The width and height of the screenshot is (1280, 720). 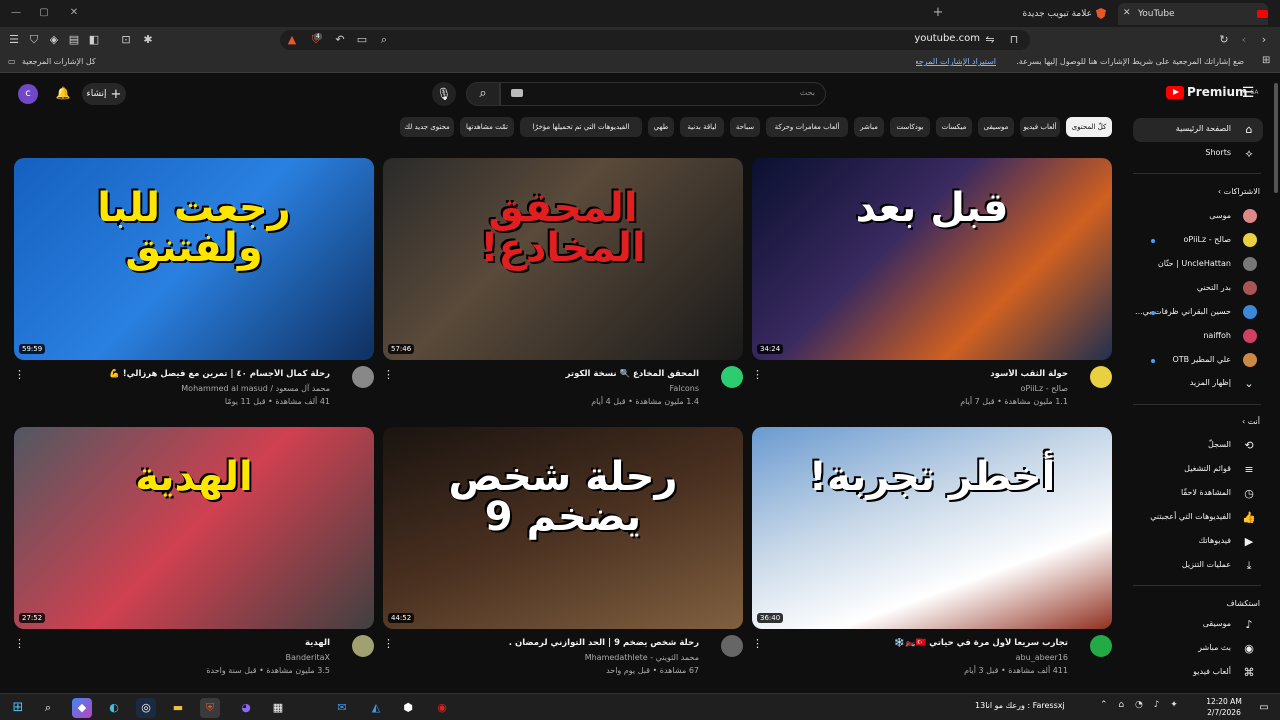 I want to click on brave-rewards-icon: ▲, so click(x=292, y=40).